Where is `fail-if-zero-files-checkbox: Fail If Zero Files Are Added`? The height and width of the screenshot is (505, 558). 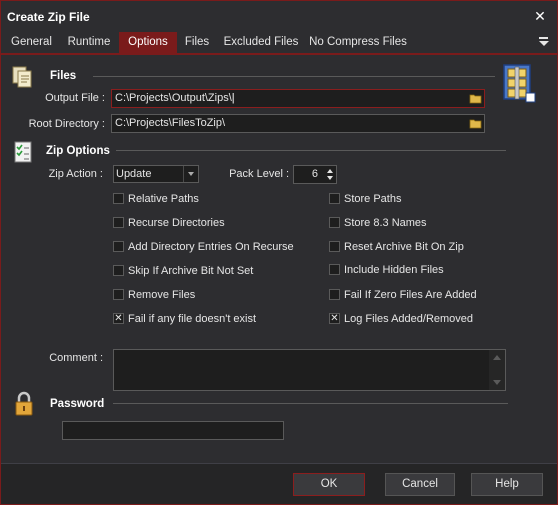 fail-if-zero-files-checkbox: Fail If Zero Files Are Added is located at coordinates (429, 296).